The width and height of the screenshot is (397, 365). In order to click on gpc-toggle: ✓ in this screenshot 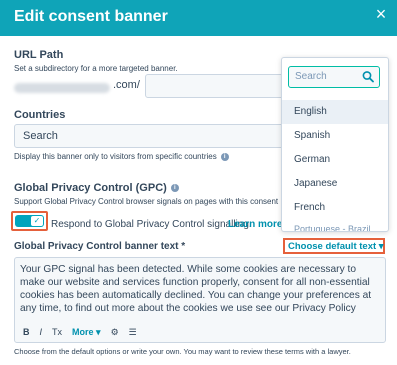, I will do `click(29, 221)`.